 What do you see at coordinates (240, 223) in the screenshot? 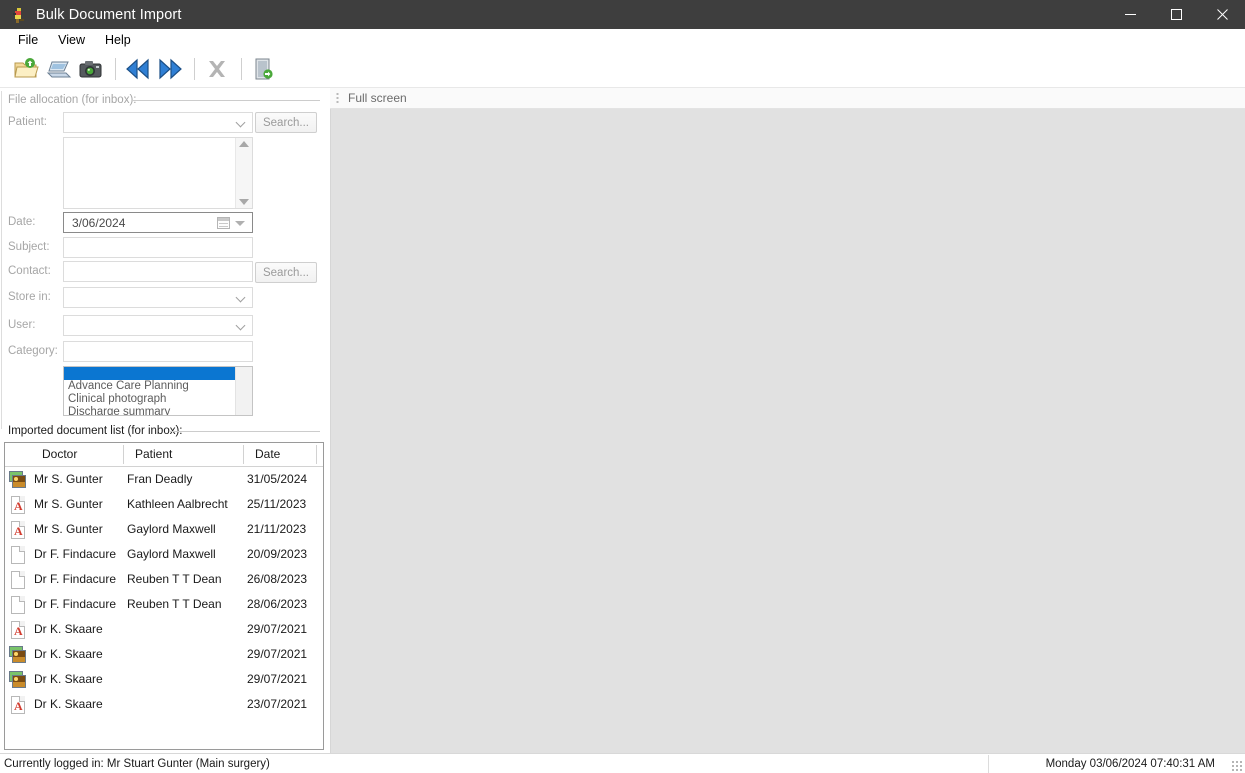
I see `date-dropdown-arrow-icon` at bounding box center [240, 223].